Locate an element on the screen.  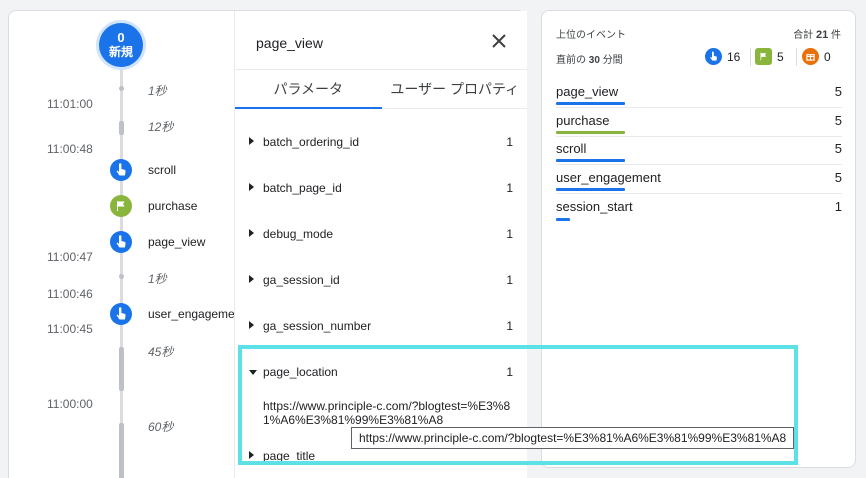
top-event-name: scroll is located at coordinates (571, 148).